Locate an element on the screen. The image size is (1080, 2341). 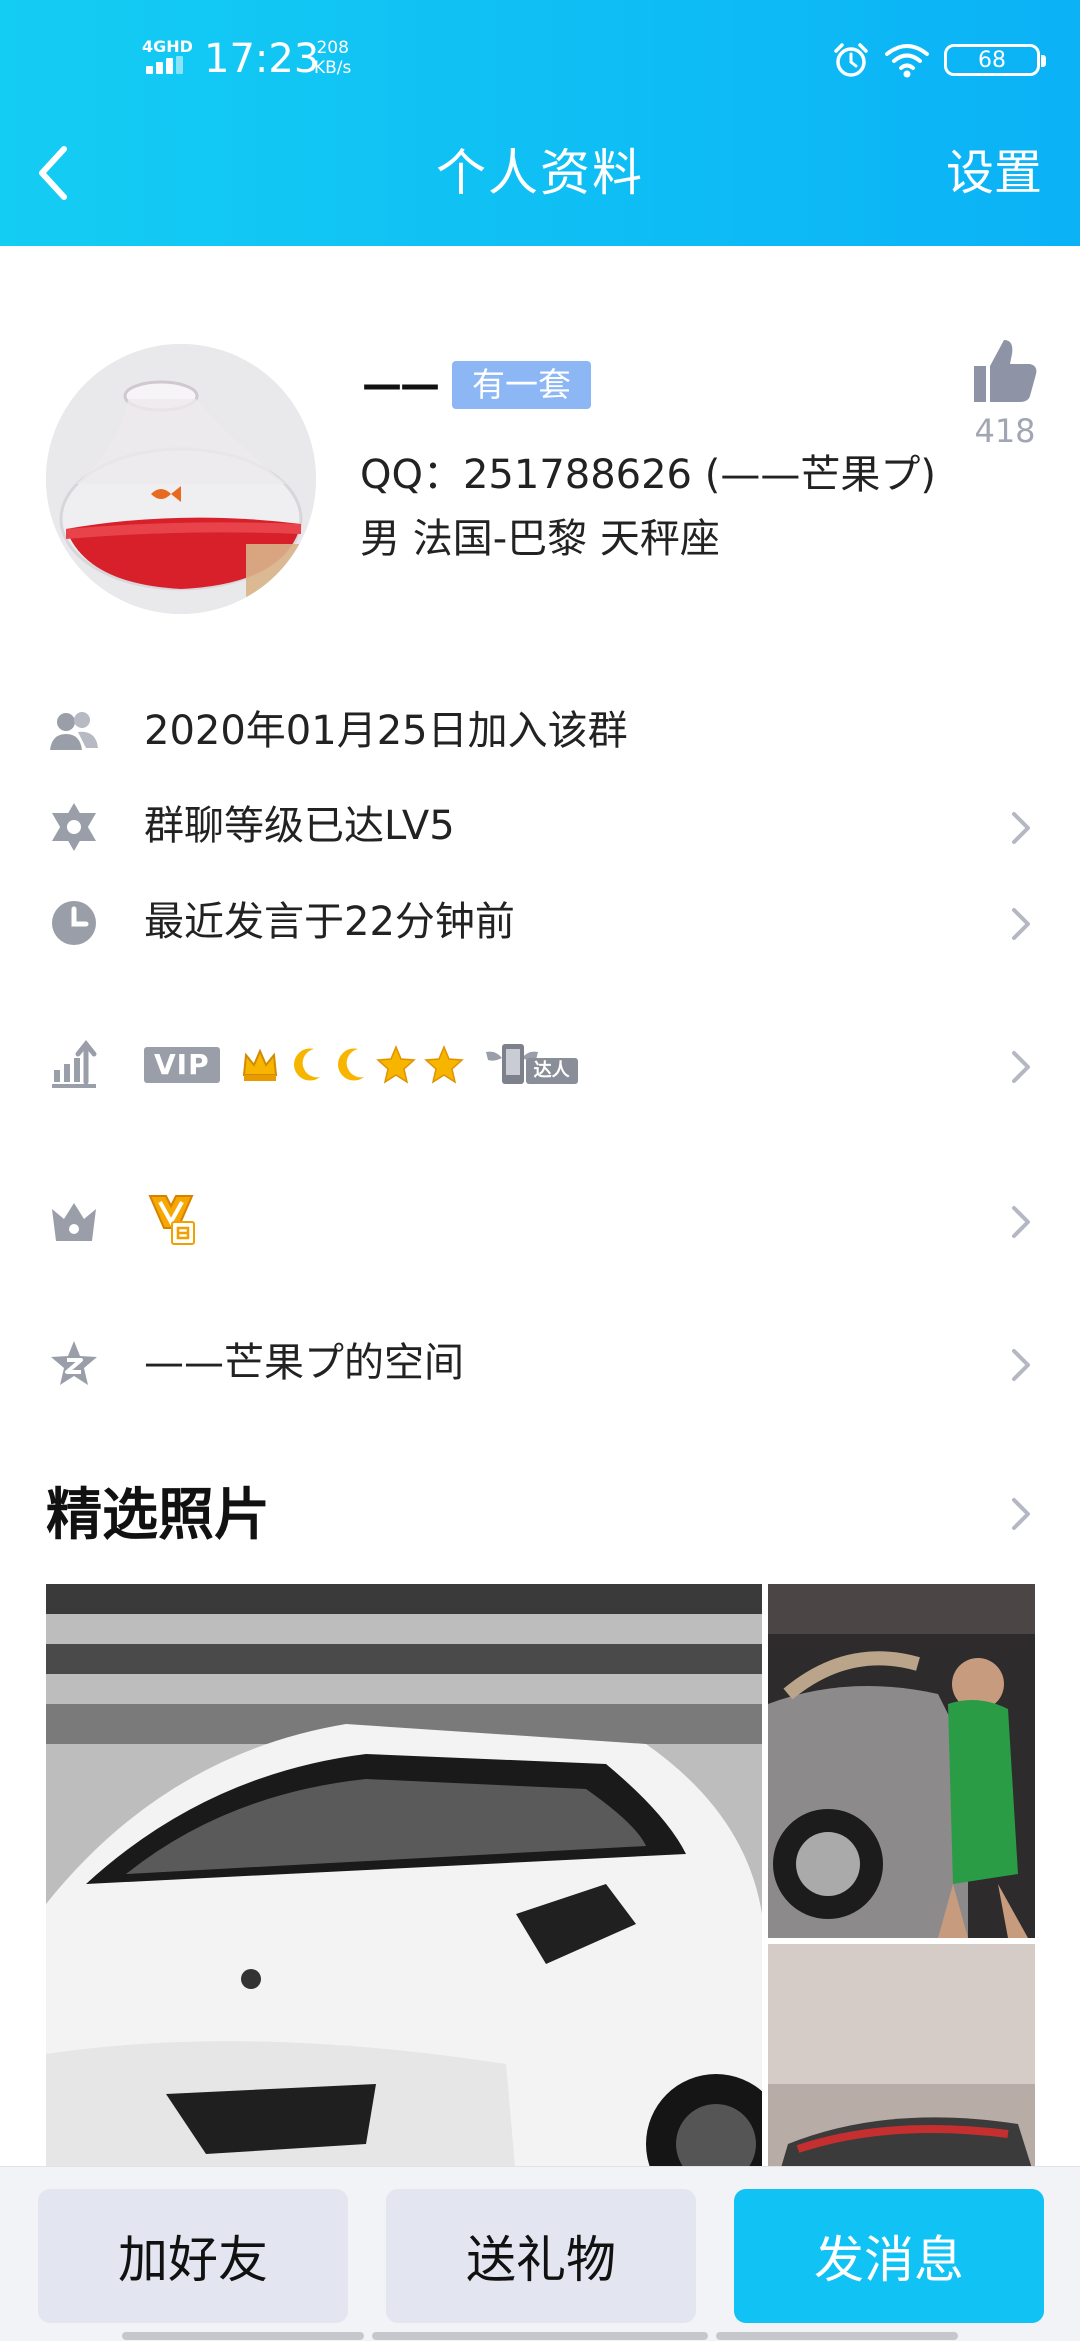
settings-link: 设置 is located at coordinates (994, 173).